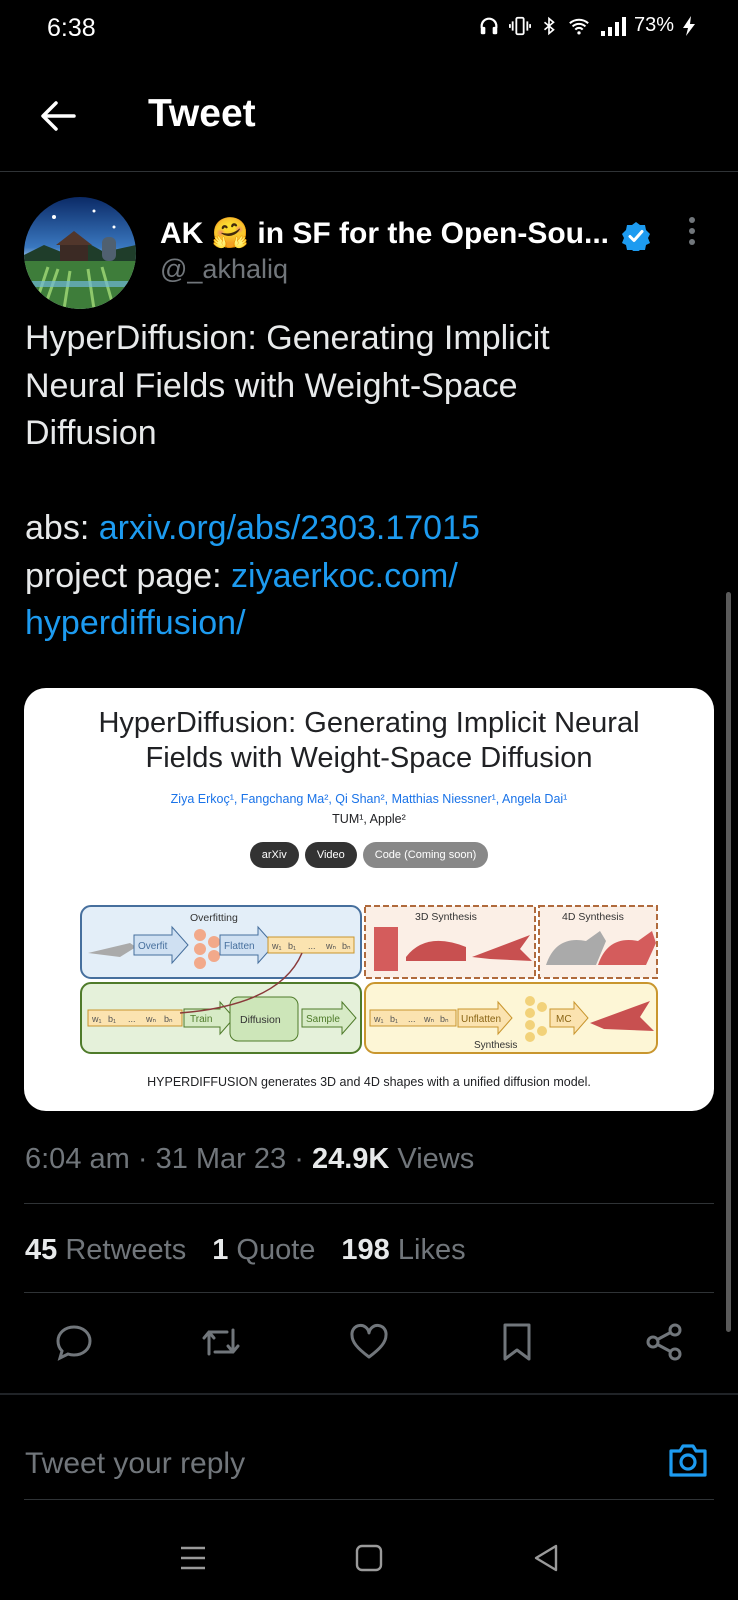 The width and height of the screenshot is (738, 1600). I want to click on stats-divider, so click(369, 1292).